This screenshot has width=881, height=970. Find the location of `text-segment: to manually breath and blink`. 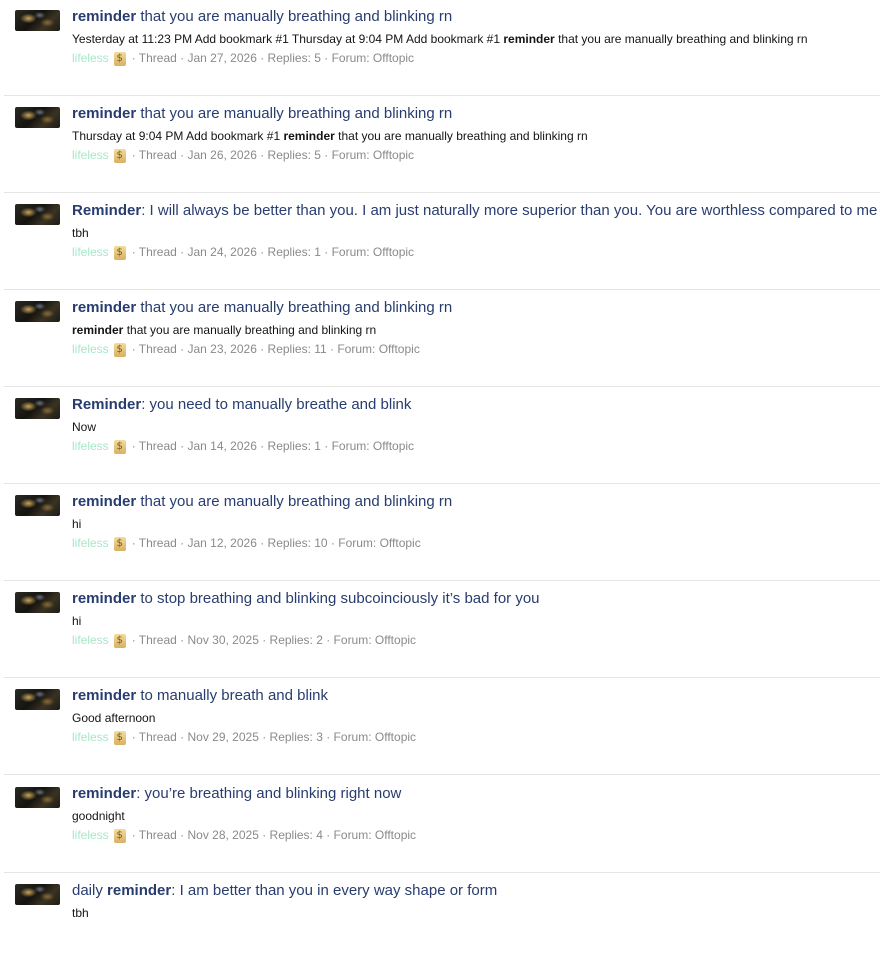

text-segment: to manually breath and blink is located at coordinates (232, 695).